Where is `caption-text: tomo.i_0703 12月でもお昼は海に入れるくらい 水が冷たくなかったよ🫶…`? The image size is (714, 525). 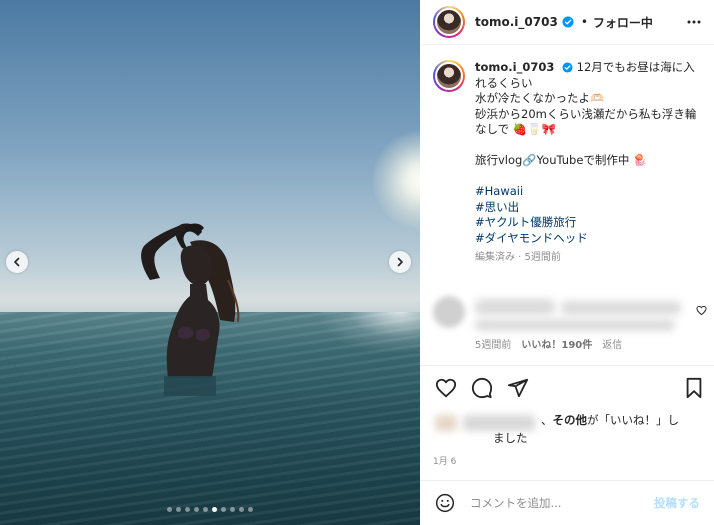
caption-text: tomo.i_0703 12月でもお昼は海に入れるくらい 水が冷たくなかったよ🫶… is located at coordinates (587, 163).